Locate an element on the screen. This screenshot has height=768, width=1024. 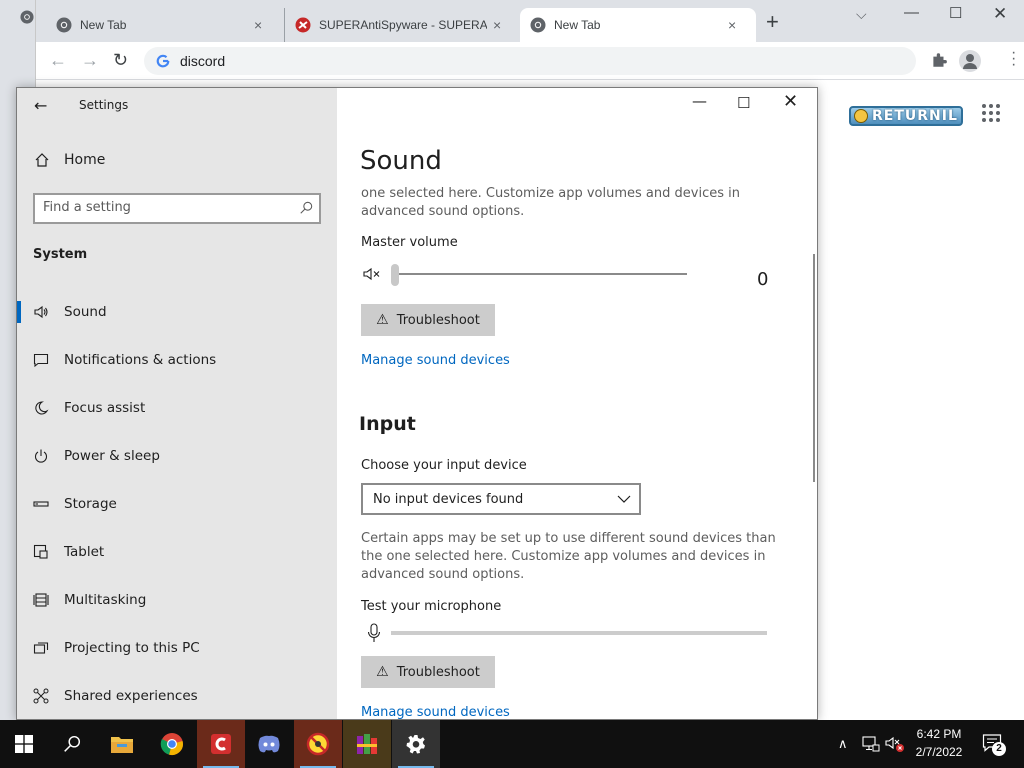
sidebar-item-label: Tablet is located at coordinates (84, 552).